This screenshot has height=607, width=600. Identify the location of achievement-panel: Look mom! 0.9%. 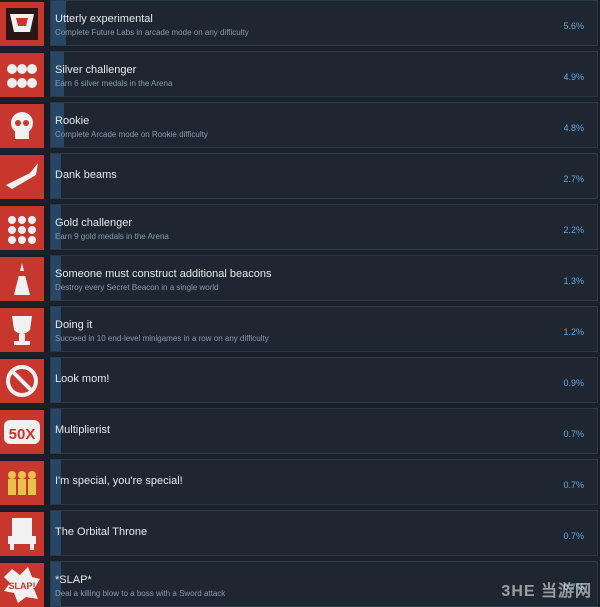
(324, 380).